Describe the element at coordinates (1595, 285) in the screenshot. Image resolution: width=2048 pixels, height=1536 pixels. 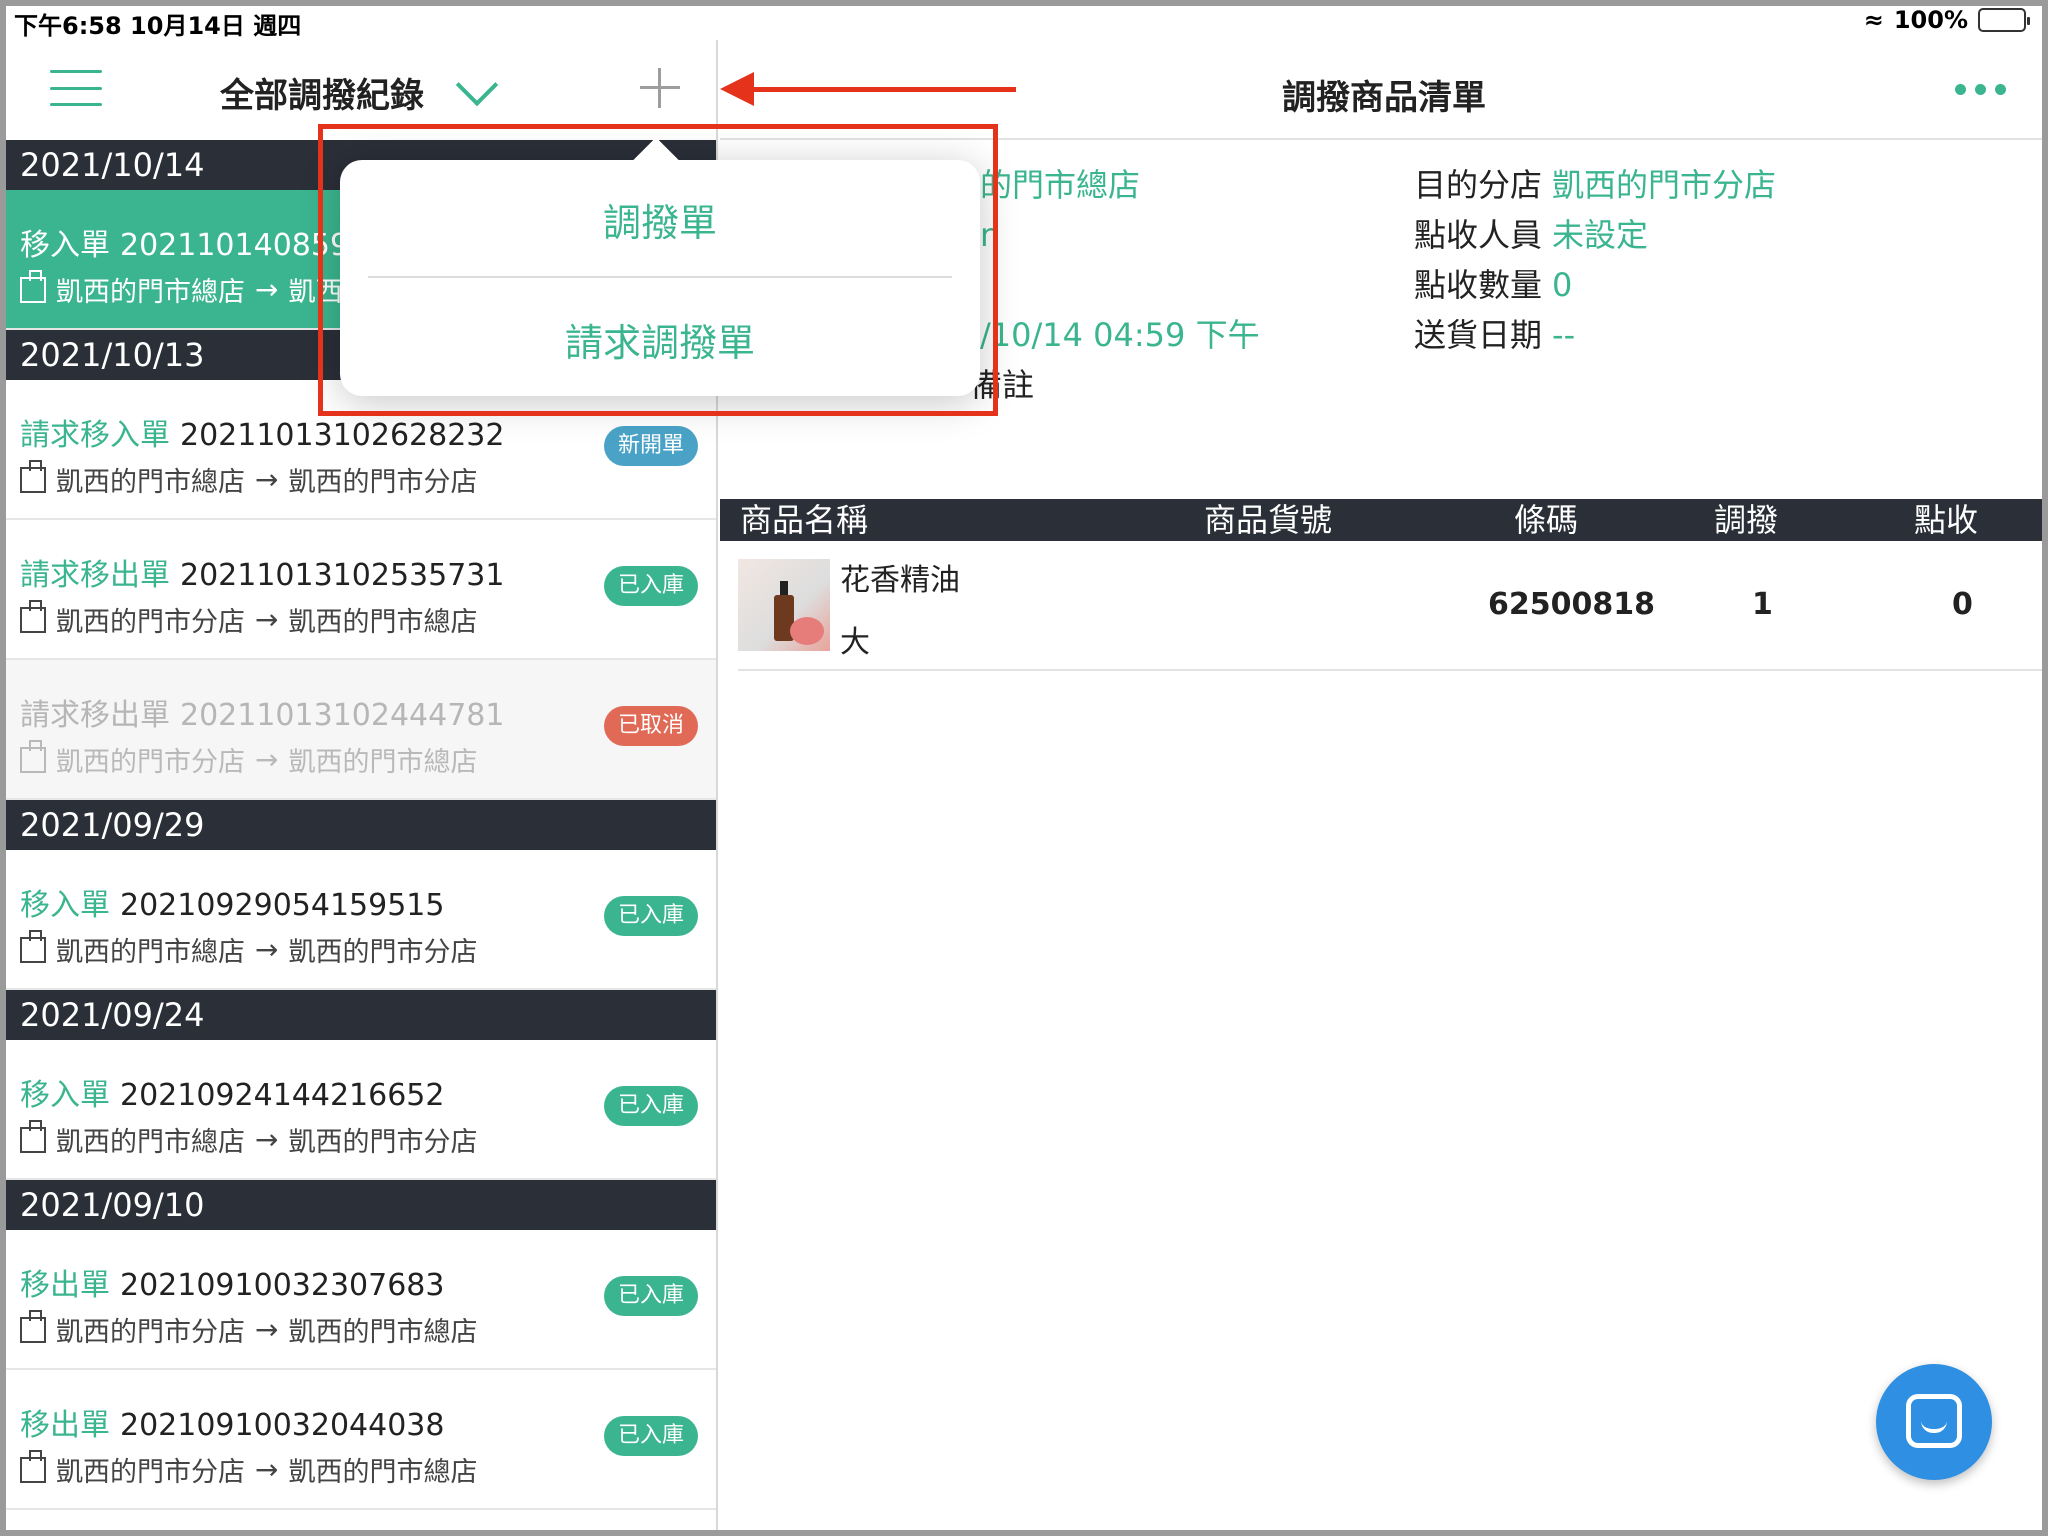
I see `info-line: 點收數量 0` at that location.